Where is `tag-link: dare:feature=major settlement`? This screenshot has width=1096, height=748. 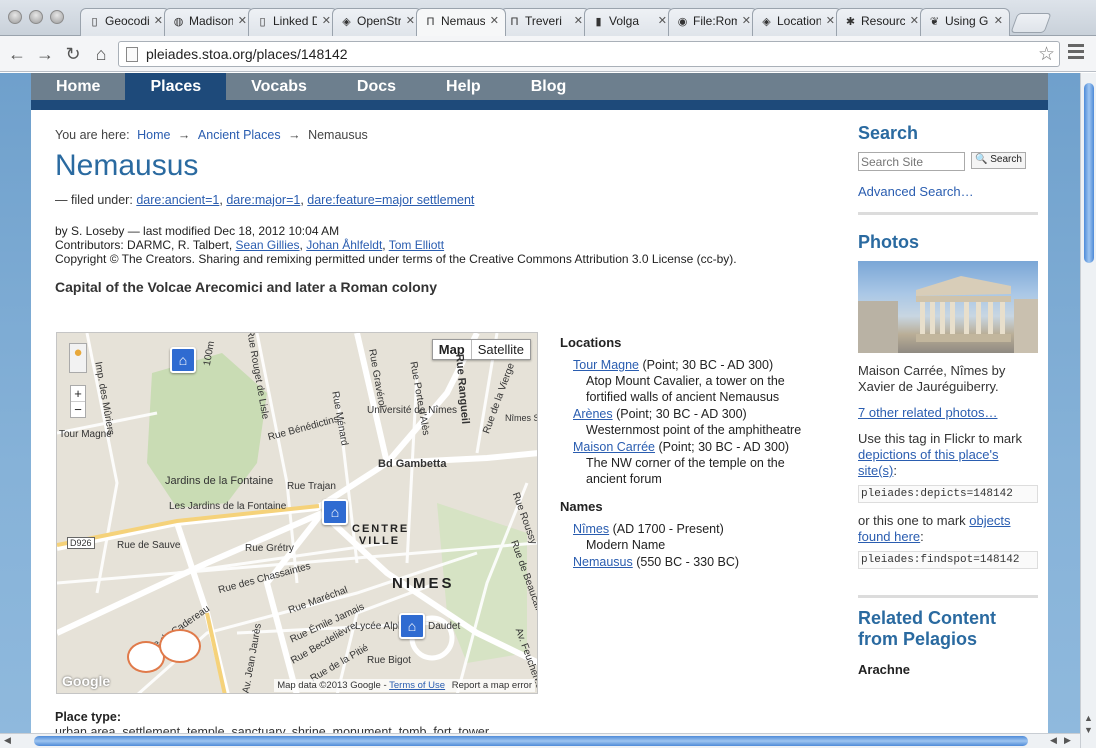 tag-link: dare:feature=major settlement is located at coordinates (390, 200).